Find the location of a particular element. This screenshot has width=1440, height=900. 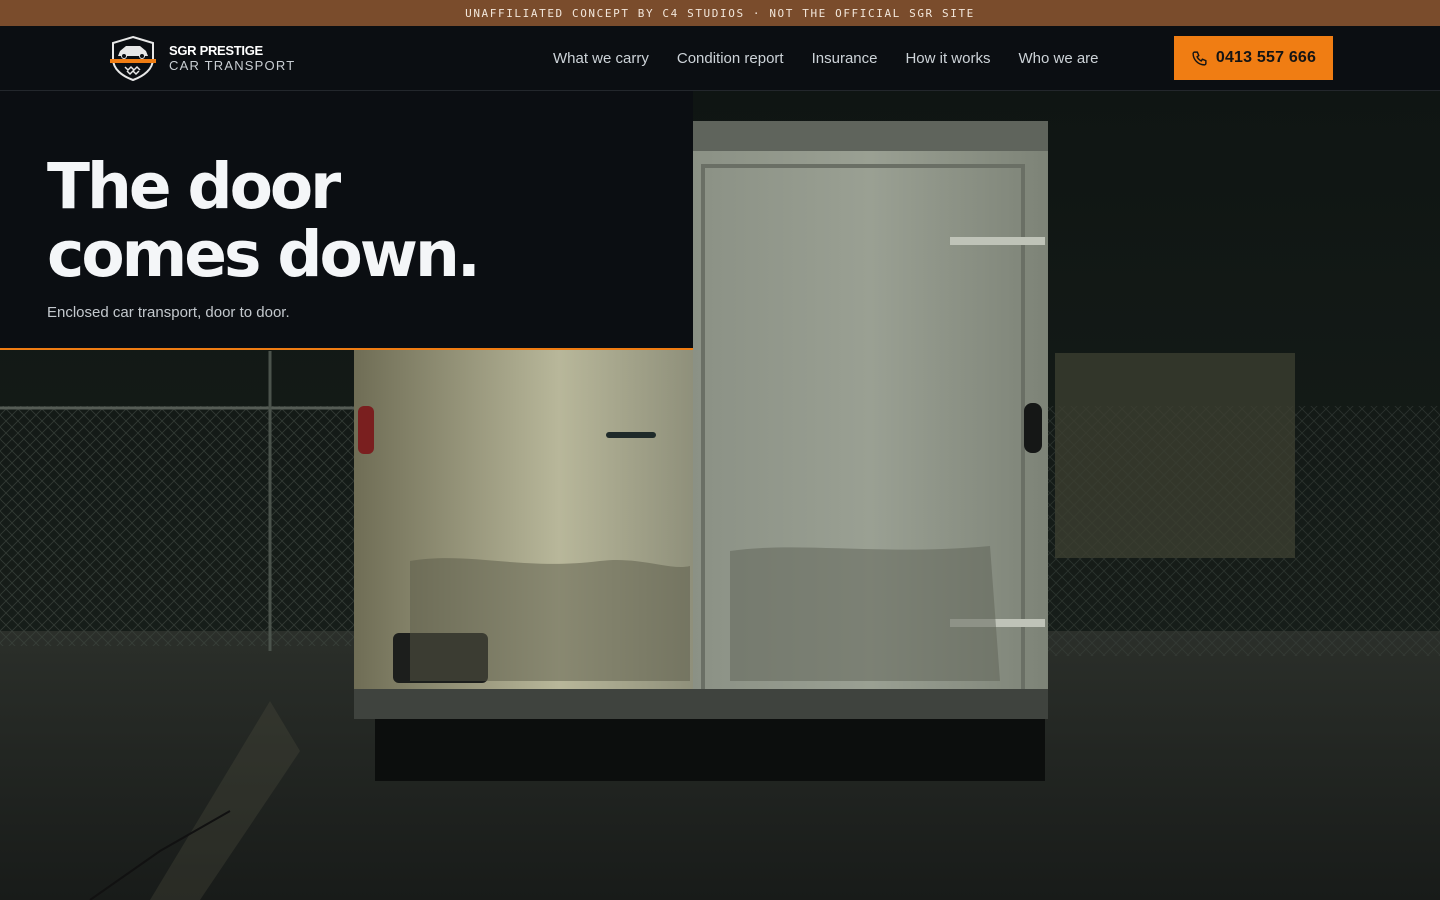

nav-link-insurance: Insurance is located at coordinates (845, 58).